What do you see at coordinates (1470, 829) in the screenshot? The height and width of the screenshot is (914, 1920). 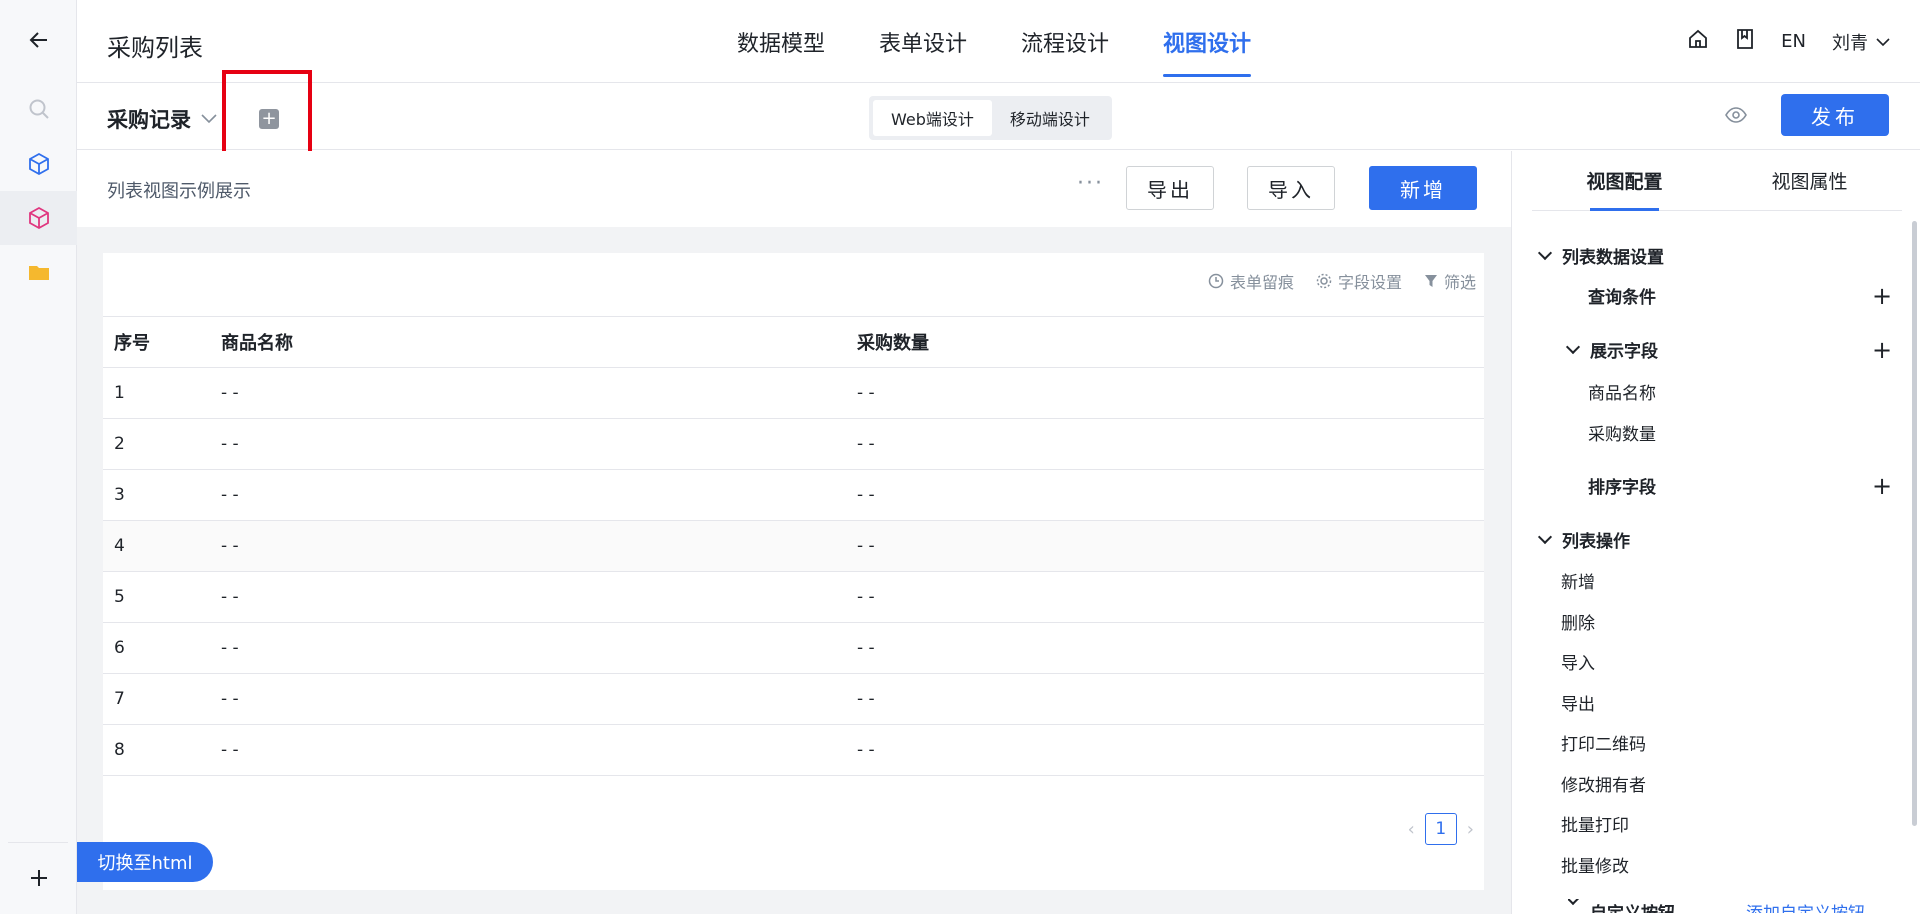 I see `next-page-icon: ›` at bounding box center [1470, 829].